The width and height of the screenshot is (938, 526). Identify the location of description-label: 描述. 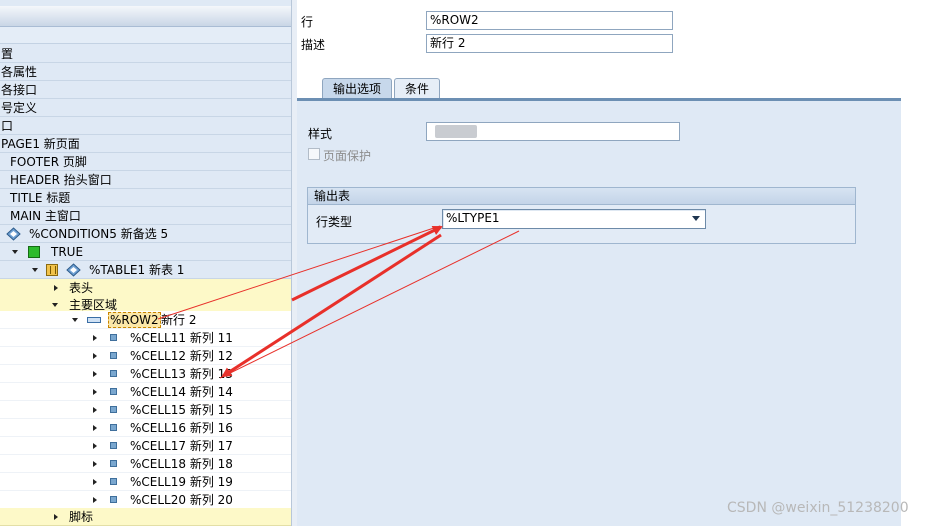
(313, 45).